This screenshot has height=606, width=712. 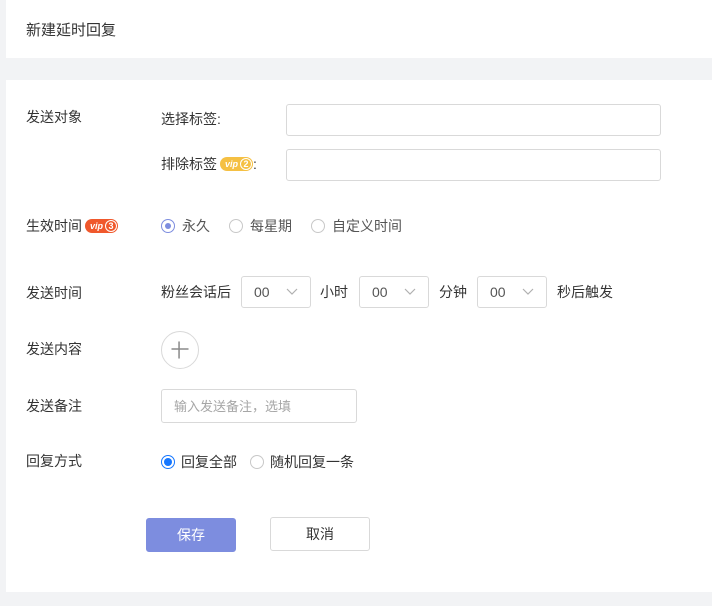 I want to click on seconds-select: 00, so click(x=512, y=292).